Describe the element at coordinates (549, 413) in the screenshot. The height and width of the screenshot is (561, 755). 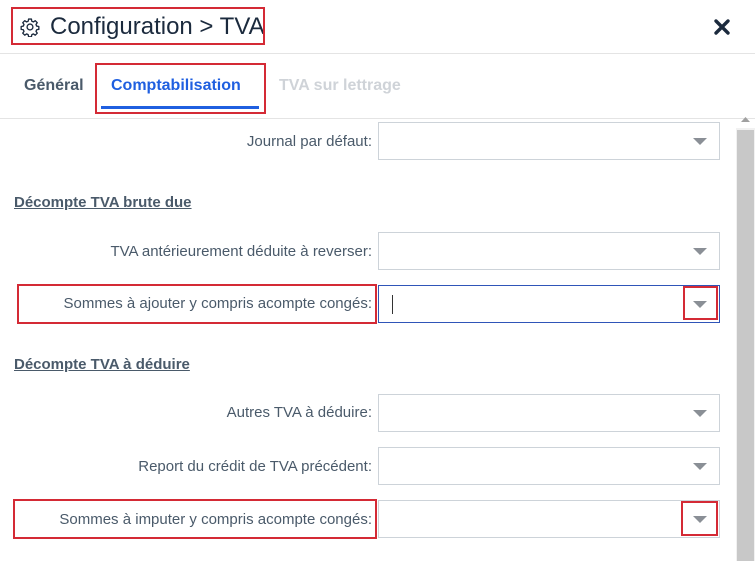
I see `autres-tva-select` at that location.